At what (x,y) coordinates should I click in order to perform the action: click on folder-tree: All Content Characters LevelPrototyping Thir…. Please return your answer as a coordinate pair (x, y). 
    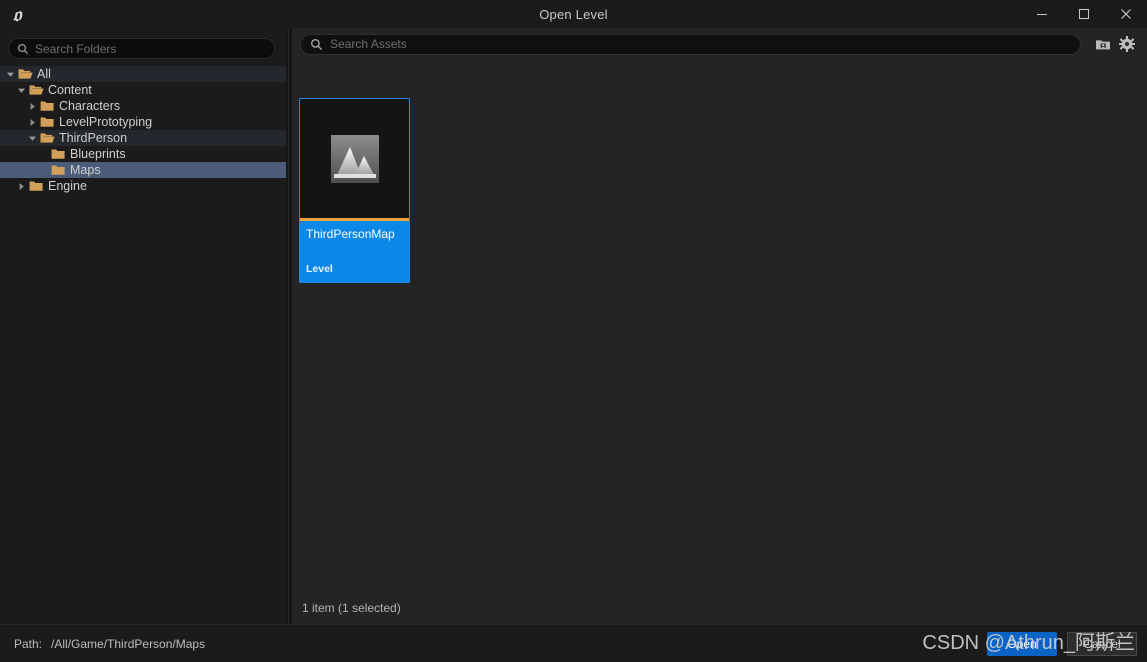
    Looking at the image, I should click on (143, 130).